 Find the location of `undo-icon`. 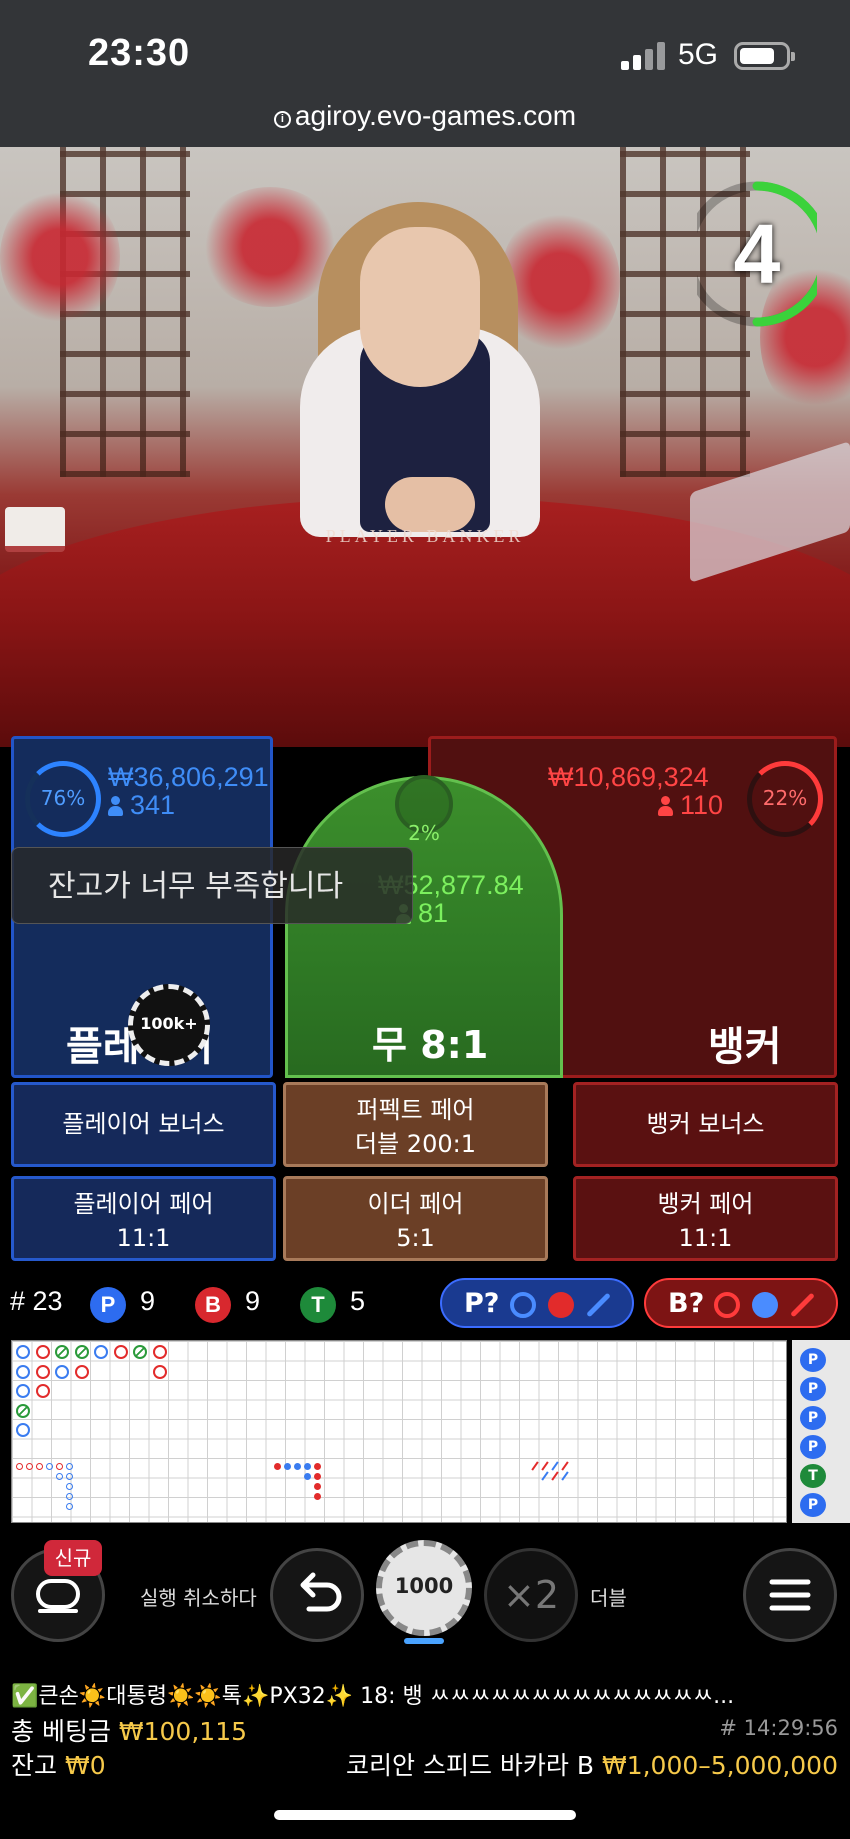

undo-icon is located at coordinates (321, 1592).